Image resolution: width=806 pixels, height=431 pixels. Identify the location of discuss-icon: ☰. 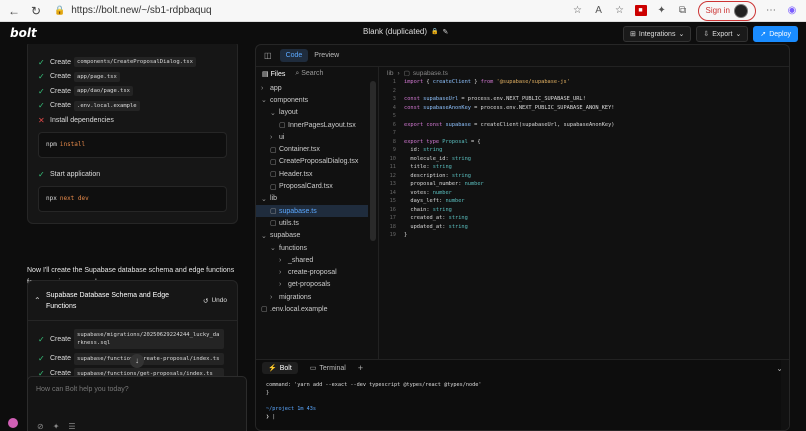
(71, 426).